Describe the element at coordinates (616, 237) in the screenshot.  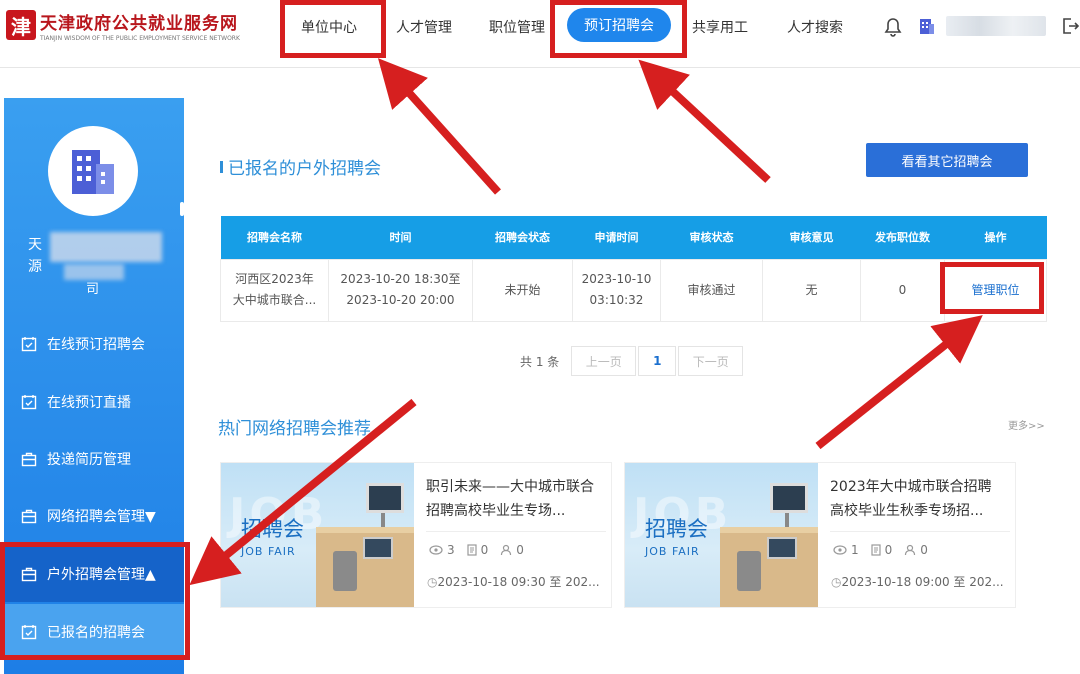
I see `col-header-apply-time: 申请时间` at that location.